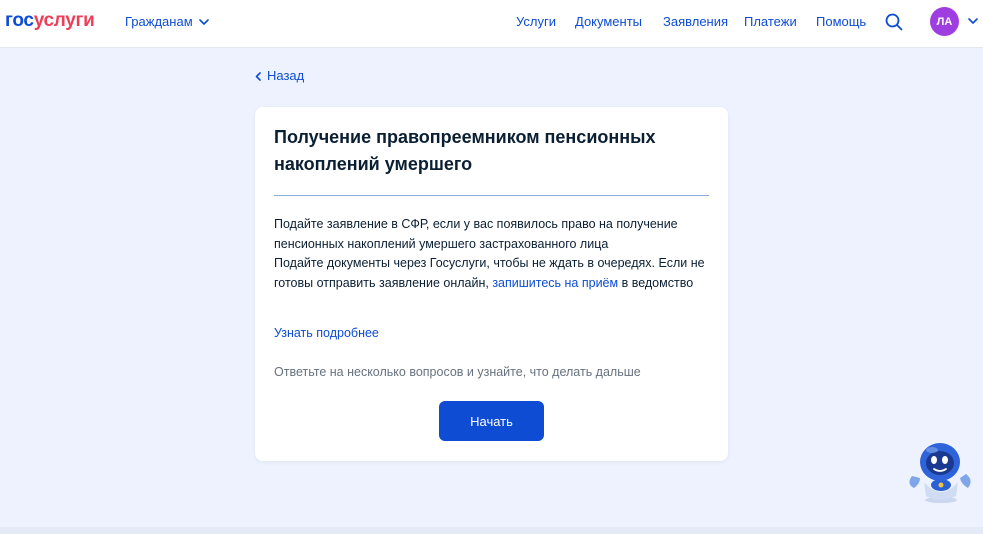 This screenshot has height=534, width=983. I want to click on divider, so click(491, 195).